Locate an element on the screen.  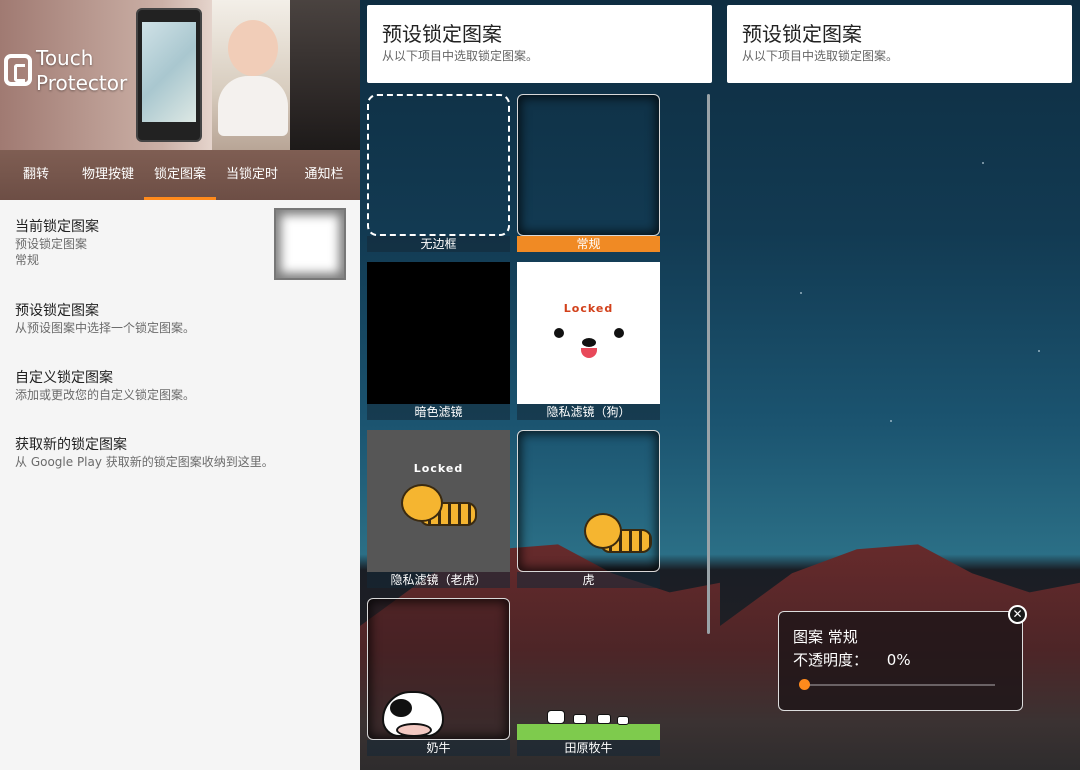
pref-preset-pattern: 预设锁定图案 从预设图案中选择一个锁定图案。 is located at coordinates (180, 319).